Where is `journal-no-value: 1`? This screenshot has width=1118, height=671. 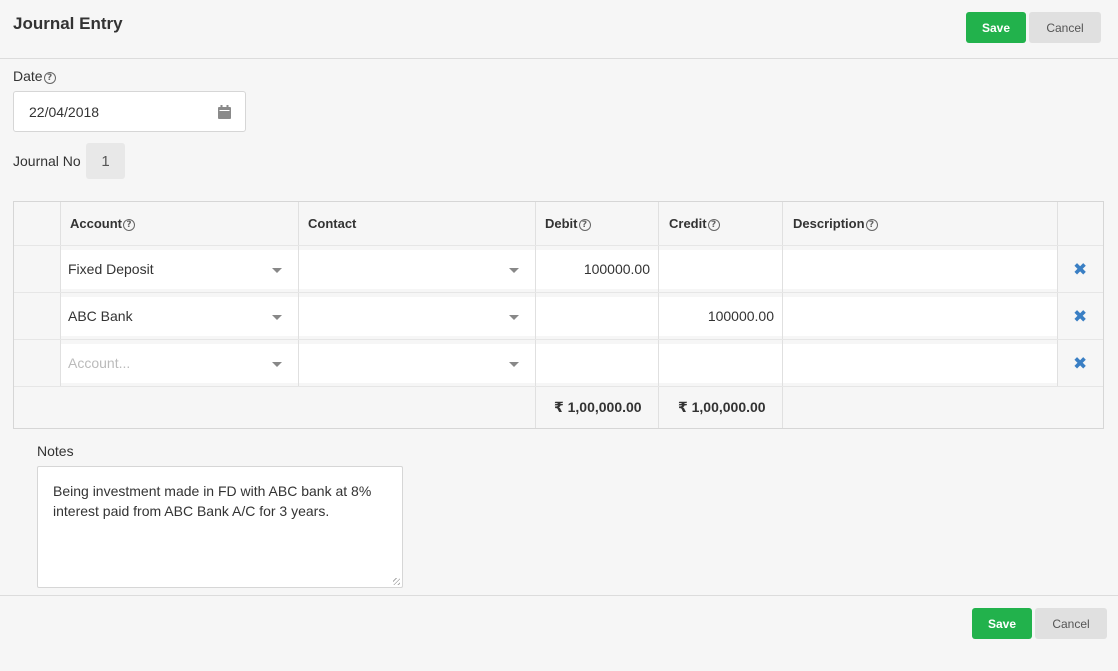 journal-no-value: 1 is located at coordinates (105, 161).